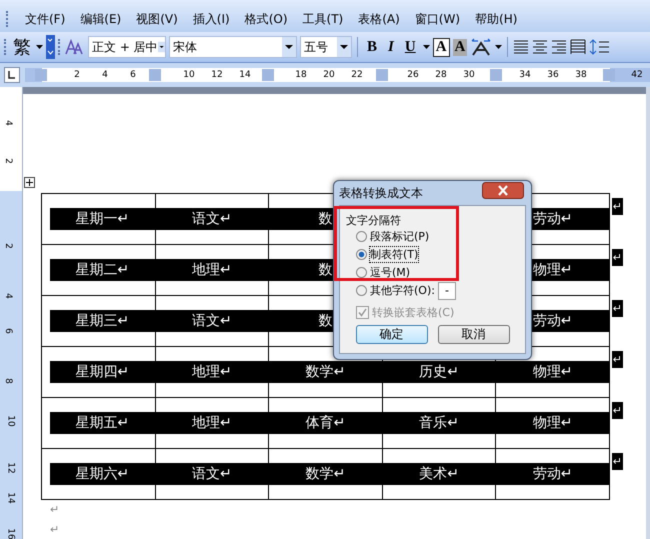  What do you see at coordinates (391, 47) in the screenshot?
I see `italic-button: I` at bounding box center [391, 47].